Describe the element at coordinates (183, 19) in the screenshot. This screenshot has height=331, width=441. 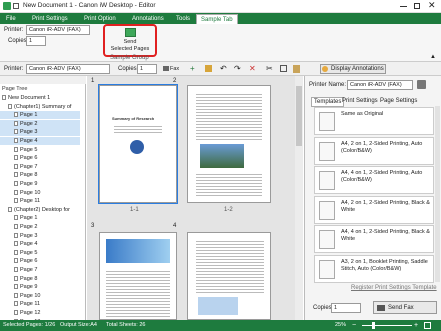
I see `tab-tools: Tools` at that location.